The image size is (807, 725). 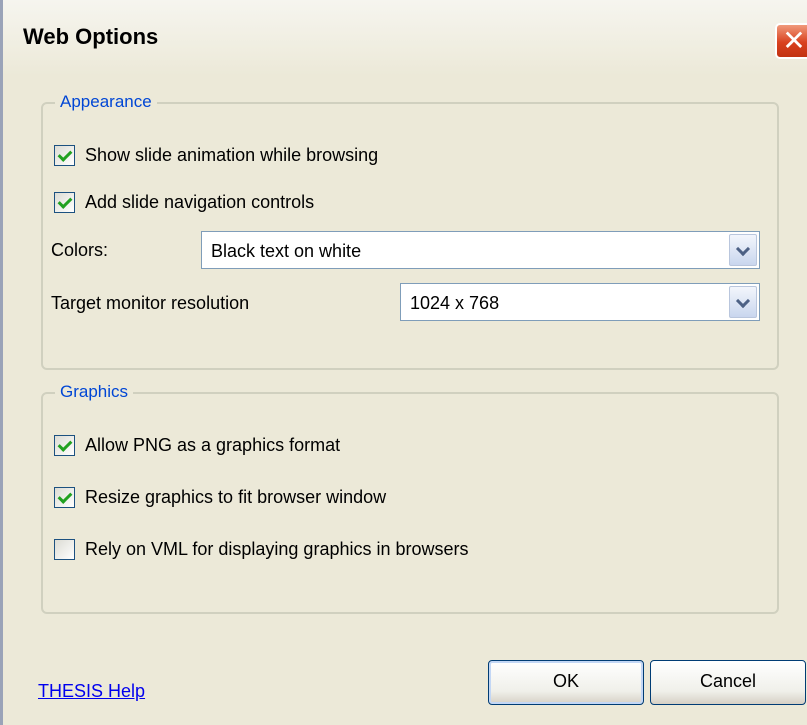 I want to click on add-navigation-option: Add slide navigation controls, so click(x=184, y=202).